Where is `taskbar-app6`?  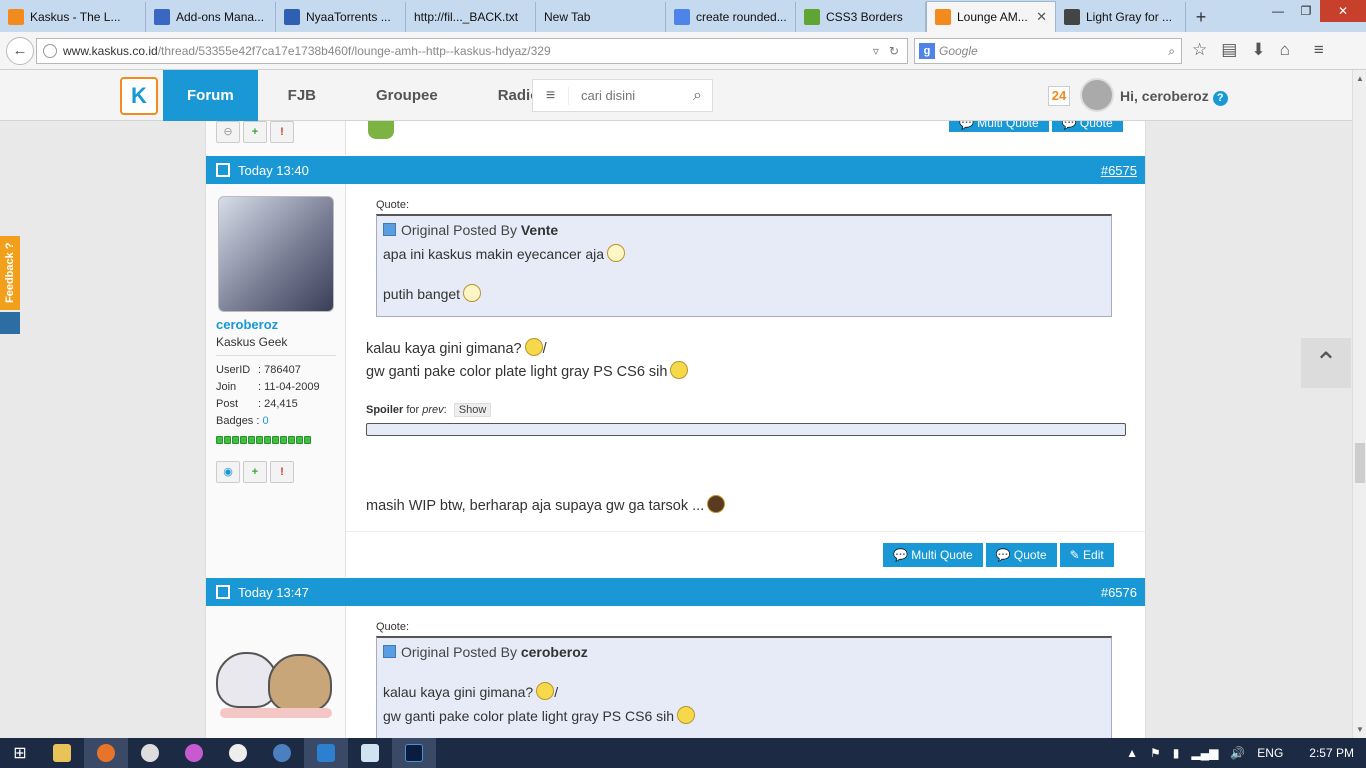 taskbar-app6 is located at coordinates (282, 753).